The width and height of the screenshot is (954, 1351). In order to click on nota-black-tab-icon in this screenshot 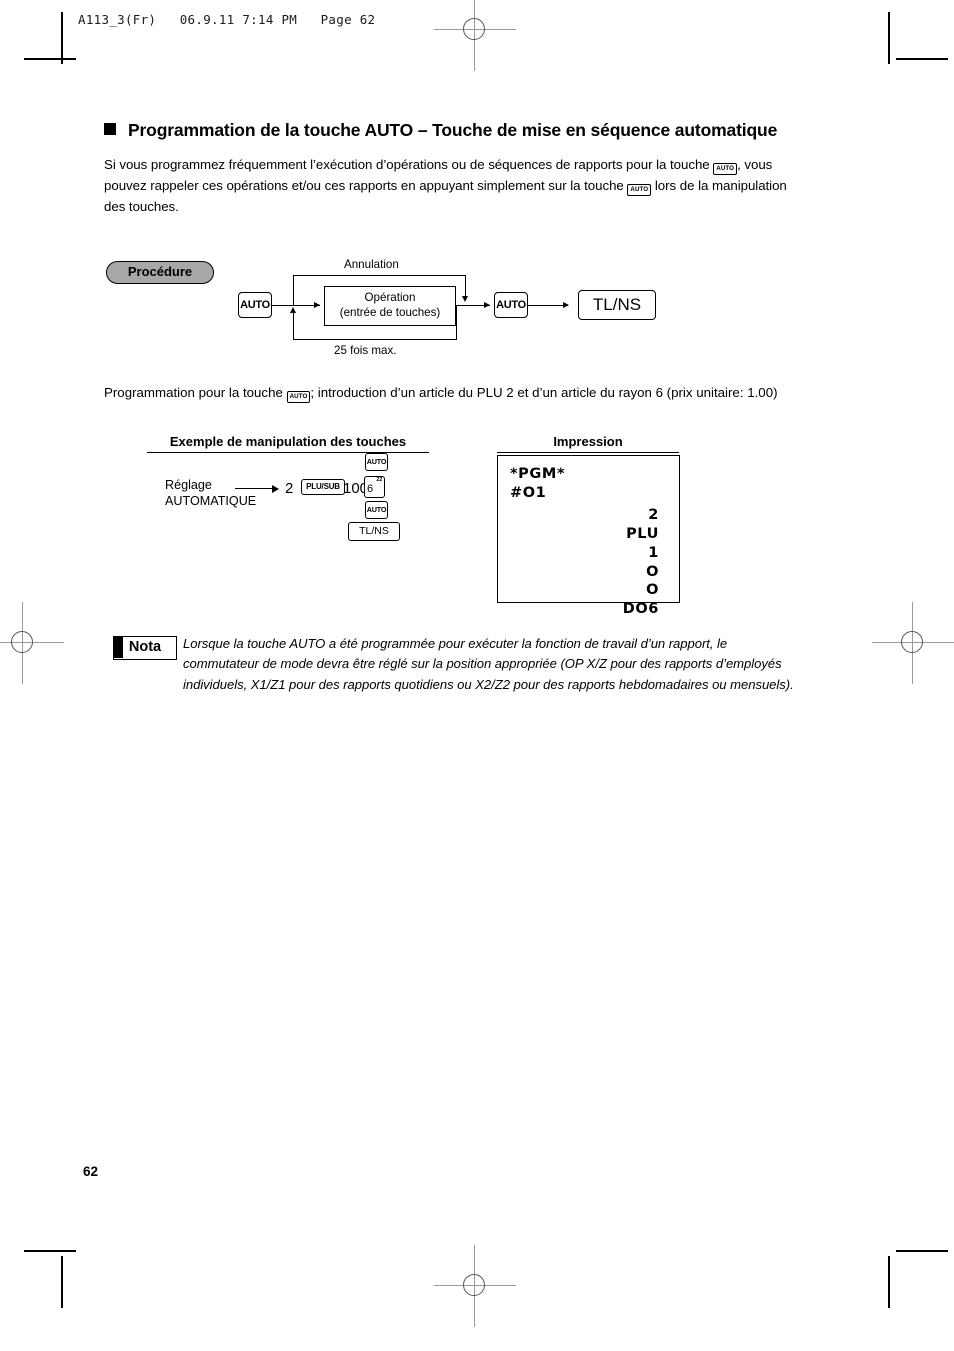, I will do `click(118, 647)`.